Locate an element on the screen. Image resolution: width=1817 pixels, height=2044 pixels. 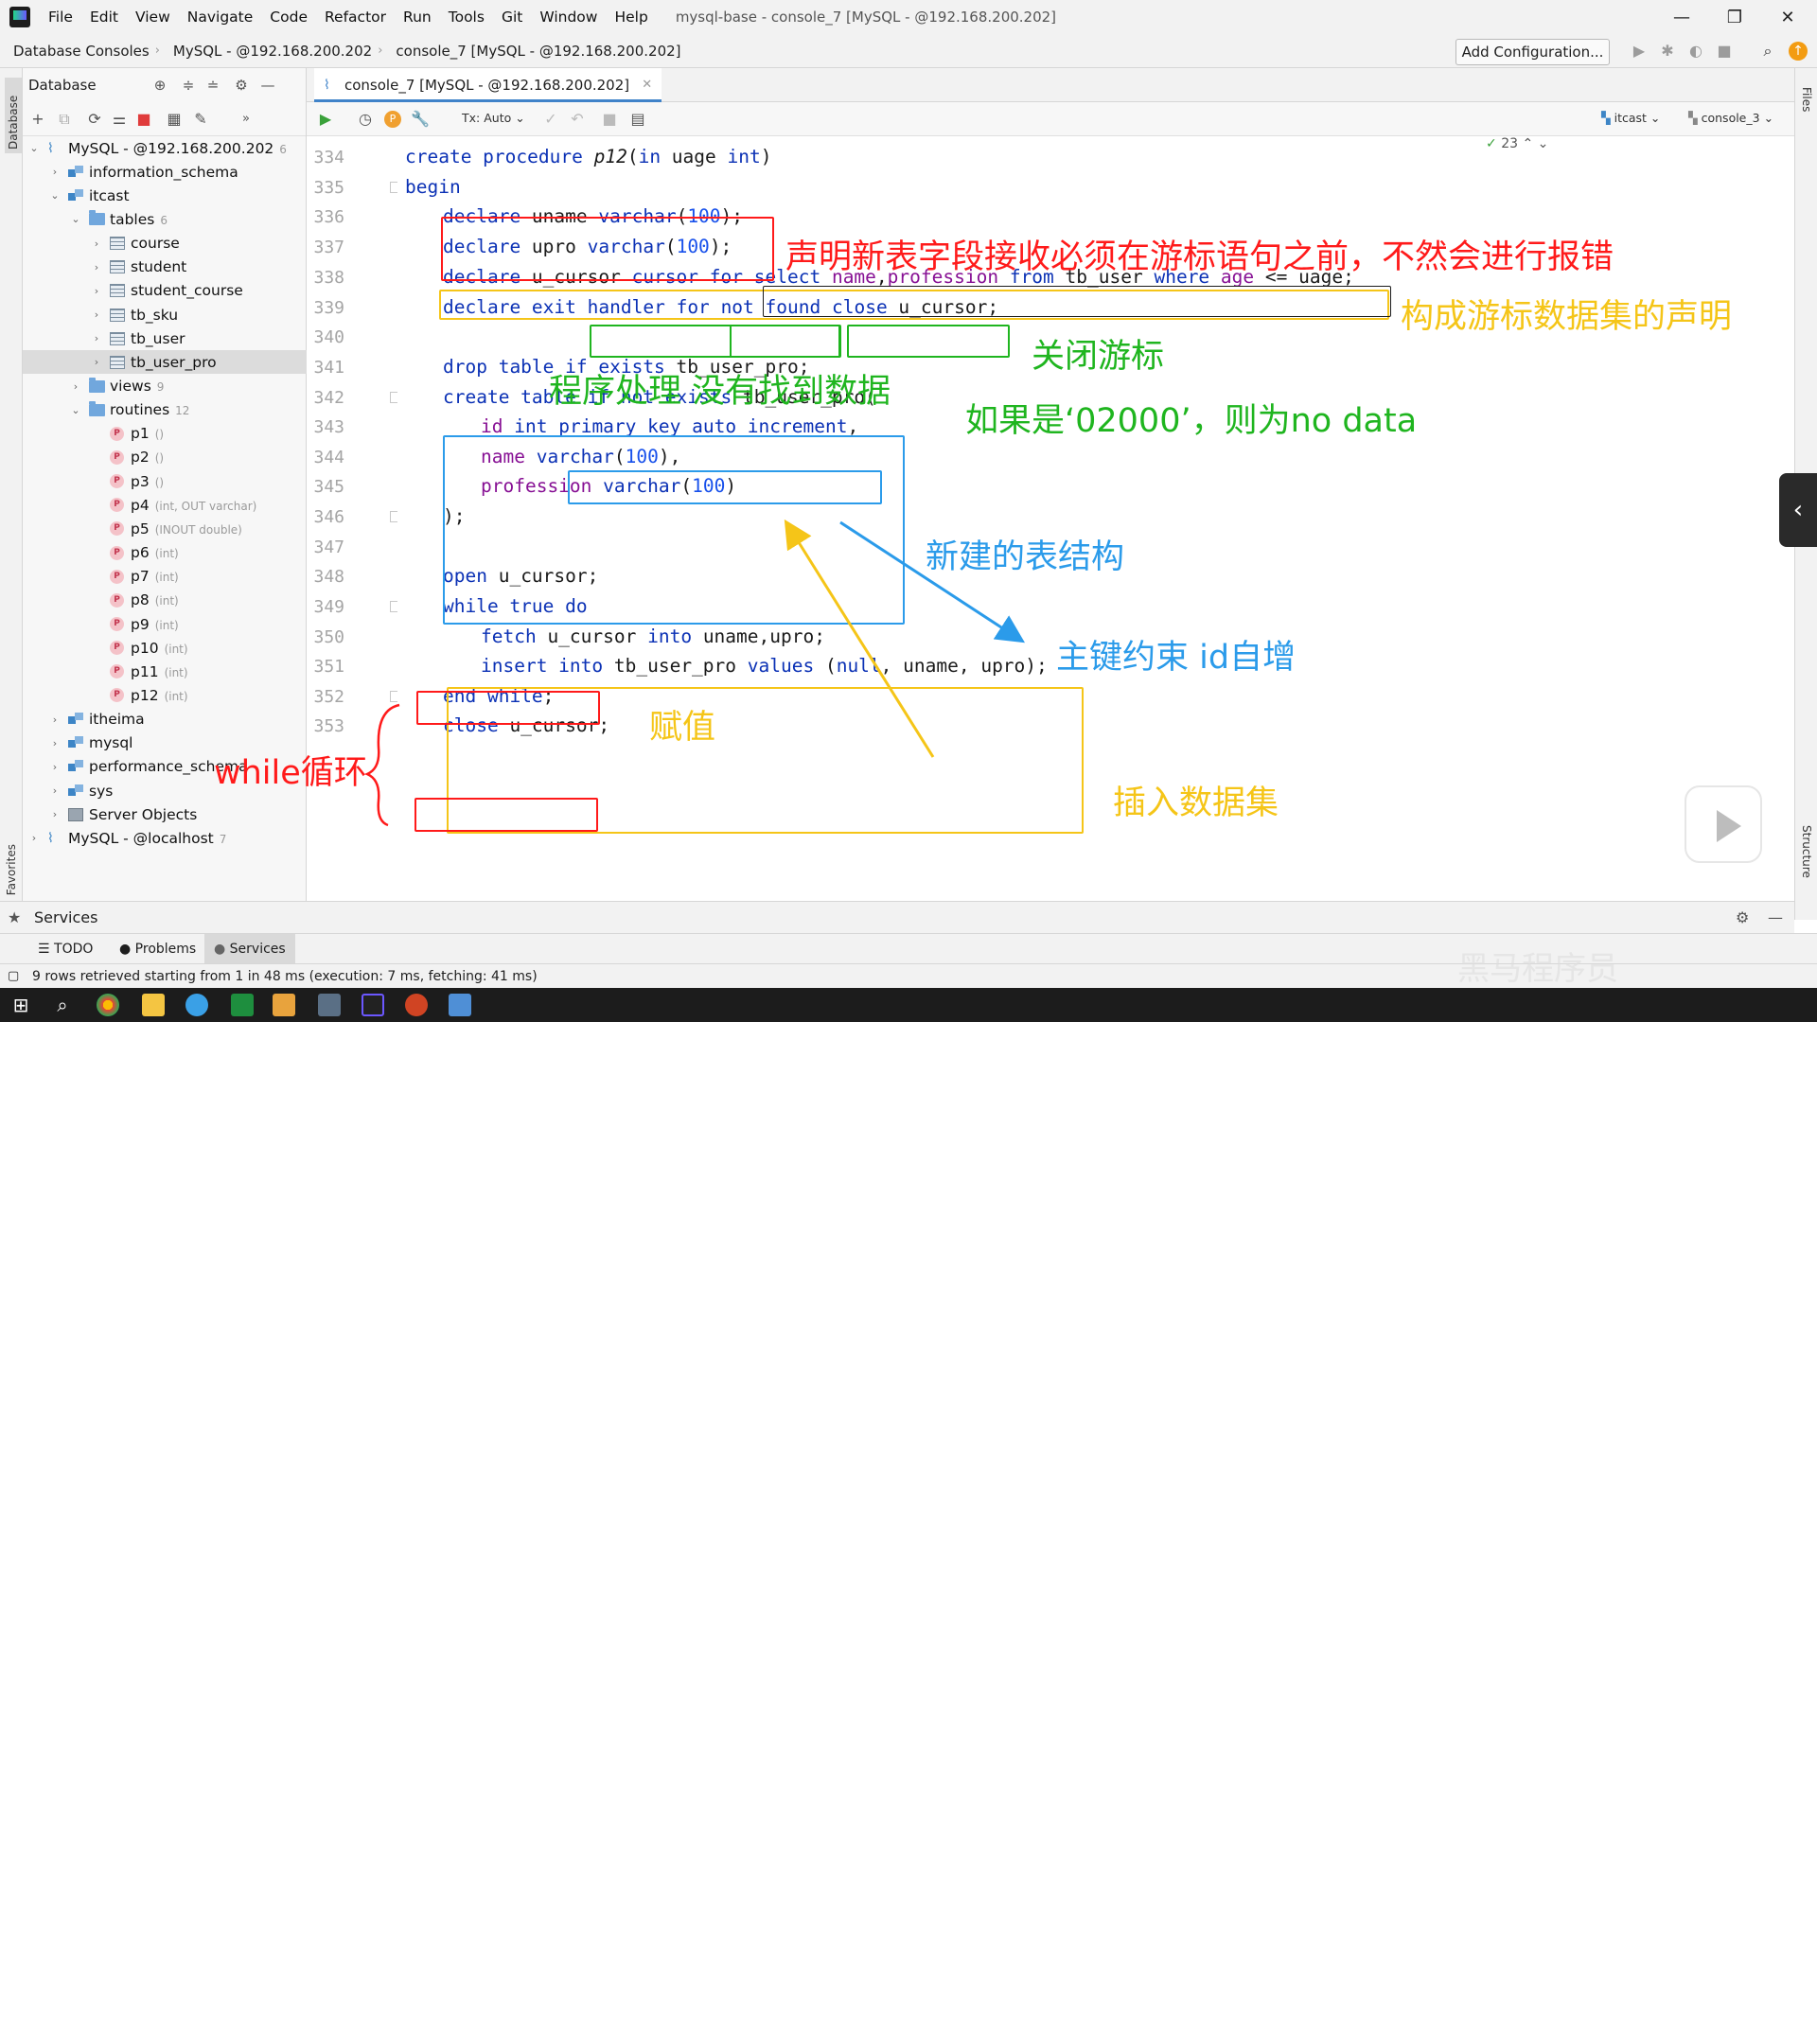
menu-help: Help is located at coordinates (631, 17).